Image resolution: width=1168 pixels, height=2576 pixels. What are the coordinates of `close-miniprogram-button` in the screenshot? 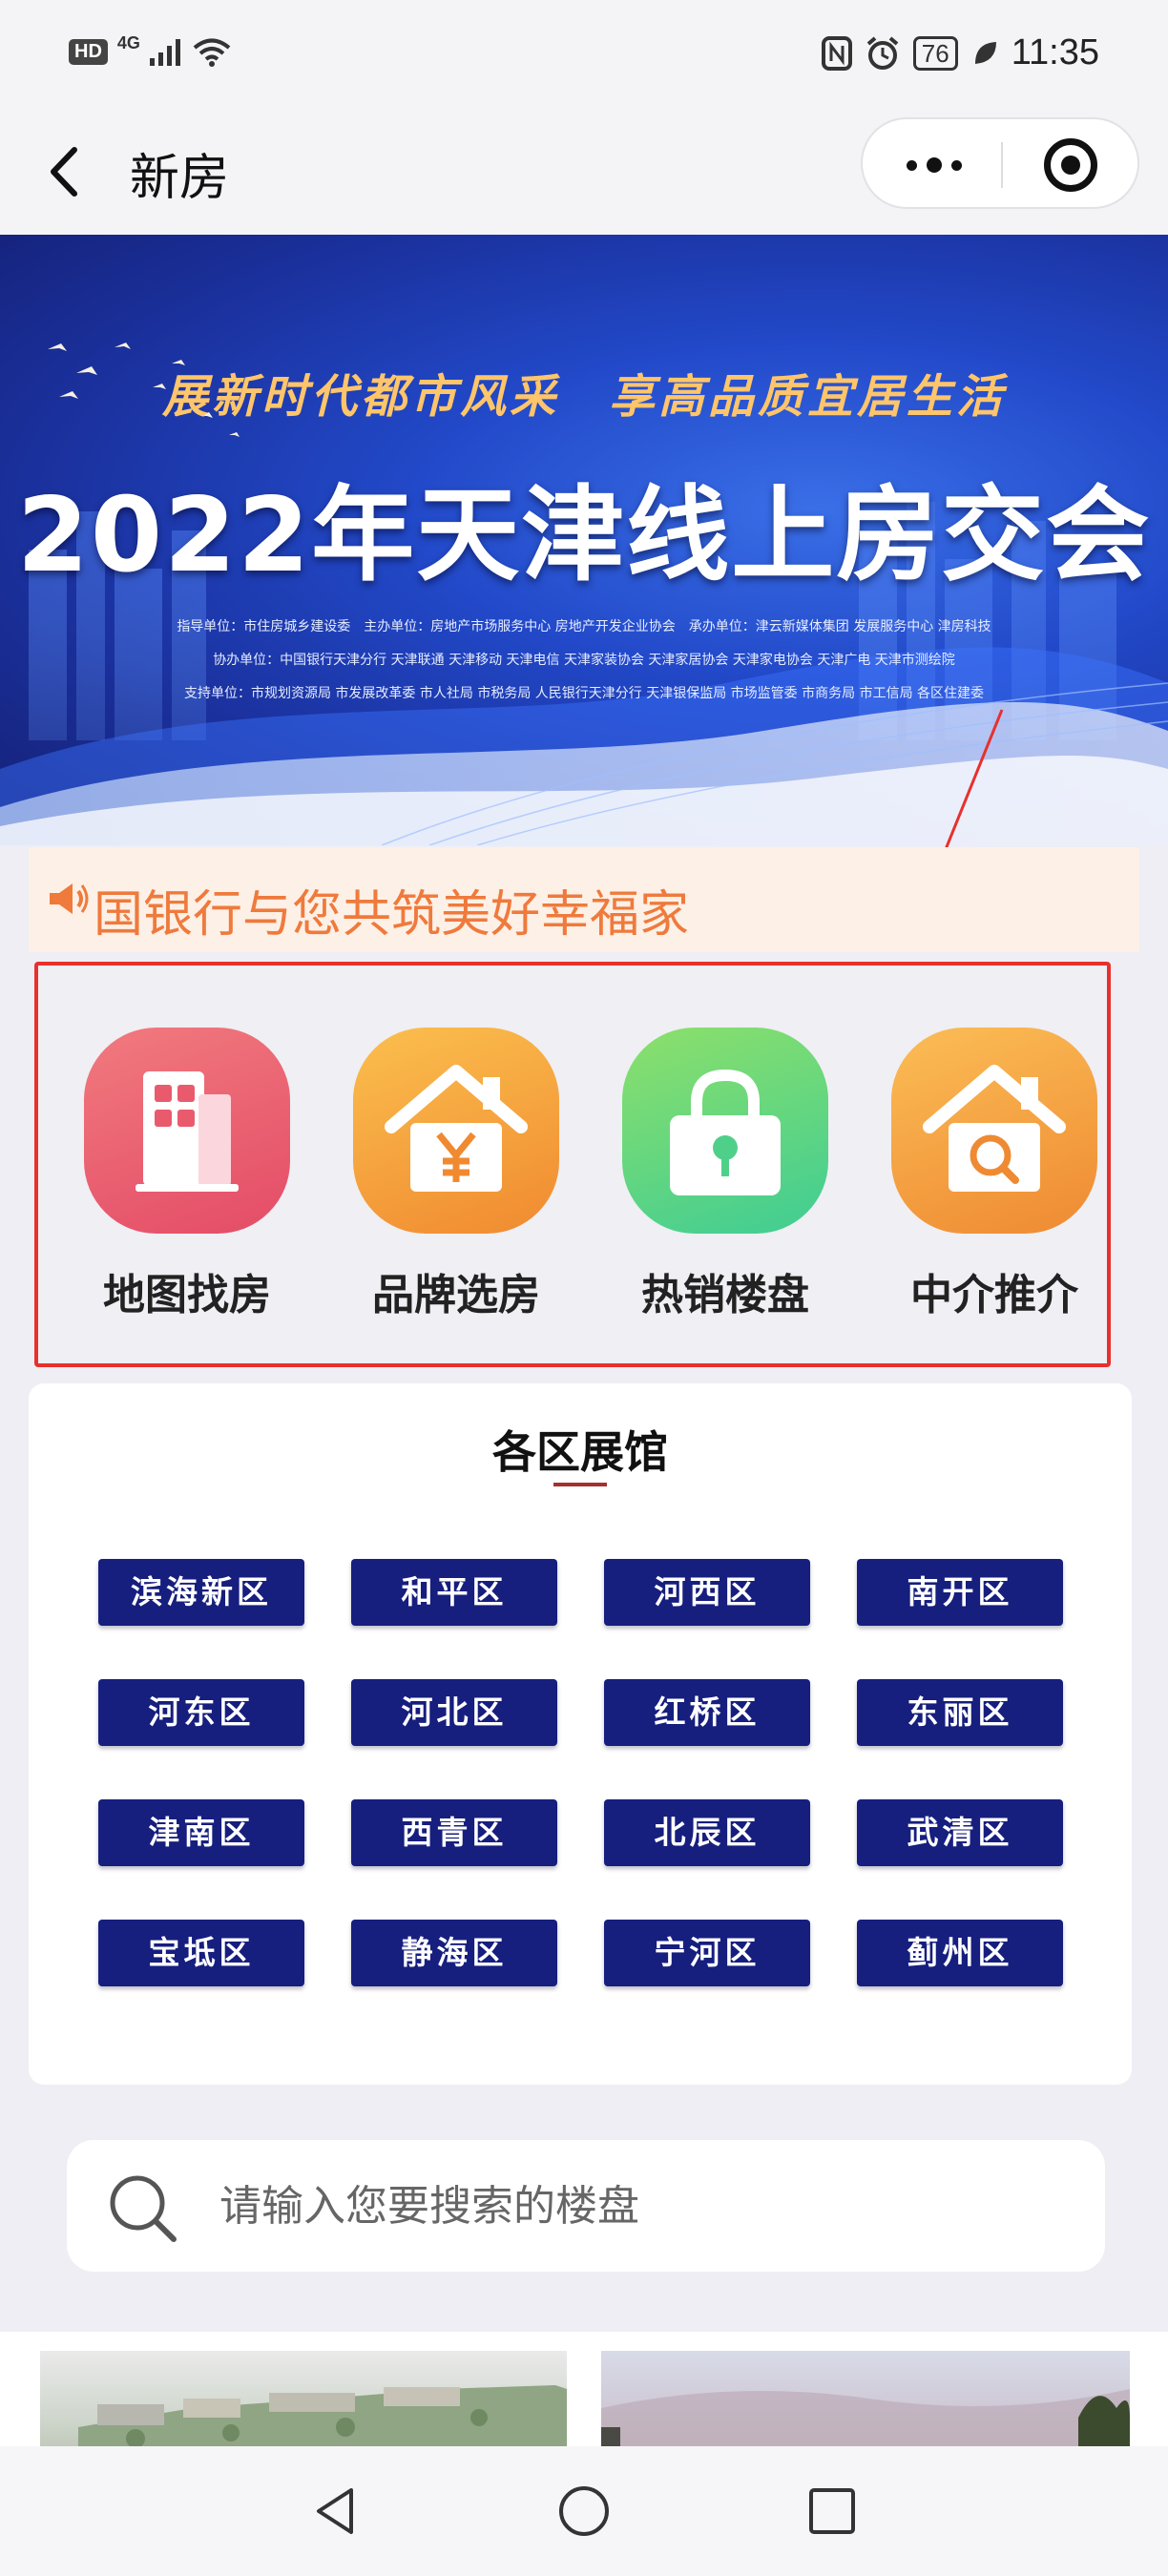 It's located at (1070, 165).